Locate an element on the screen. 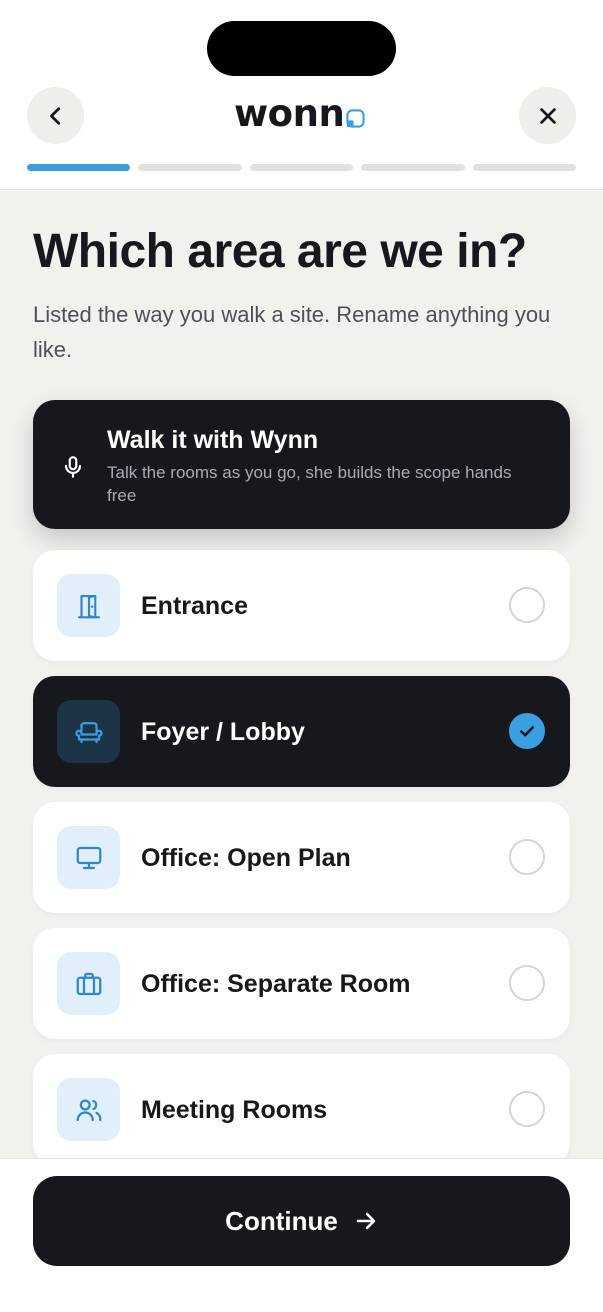 This screenshot has height=1312, width=603. logo-text: wonn is located at coordinates (289, 113).